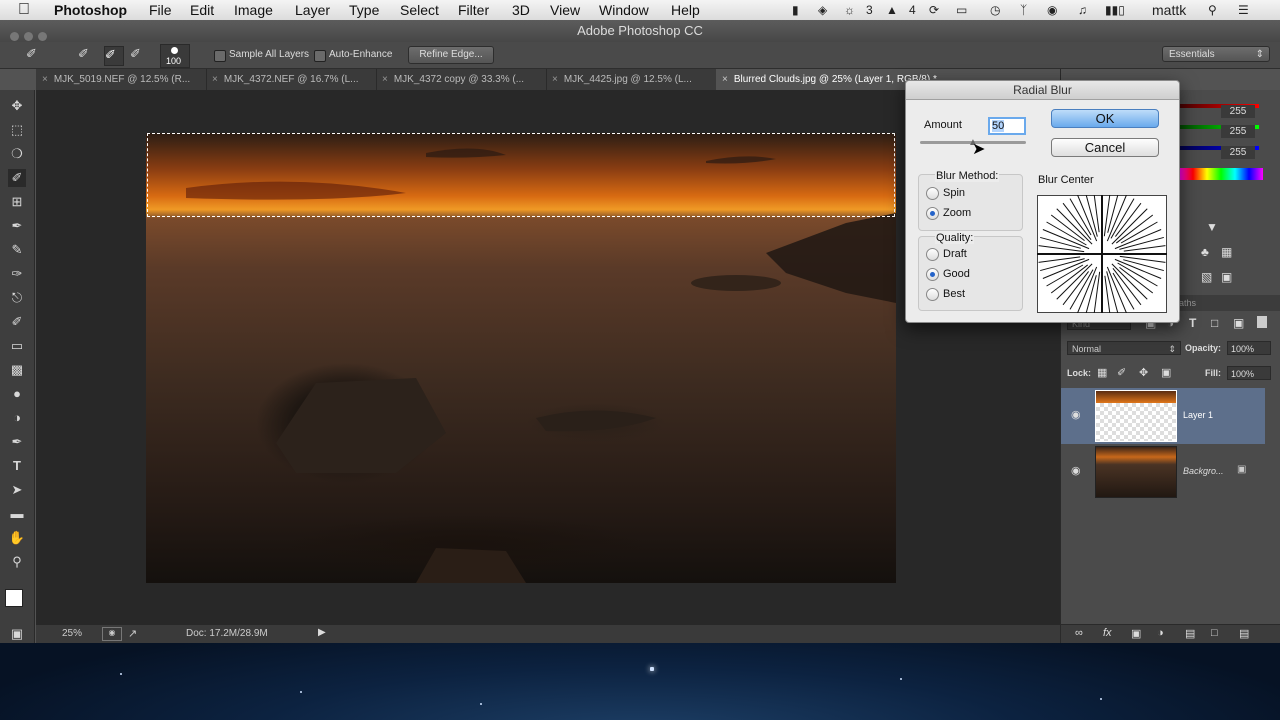 Image resolution: width=1280 pixels, height=720 pixels. I want to click on creative-cloud-icon: ☼, so click(849, 10).